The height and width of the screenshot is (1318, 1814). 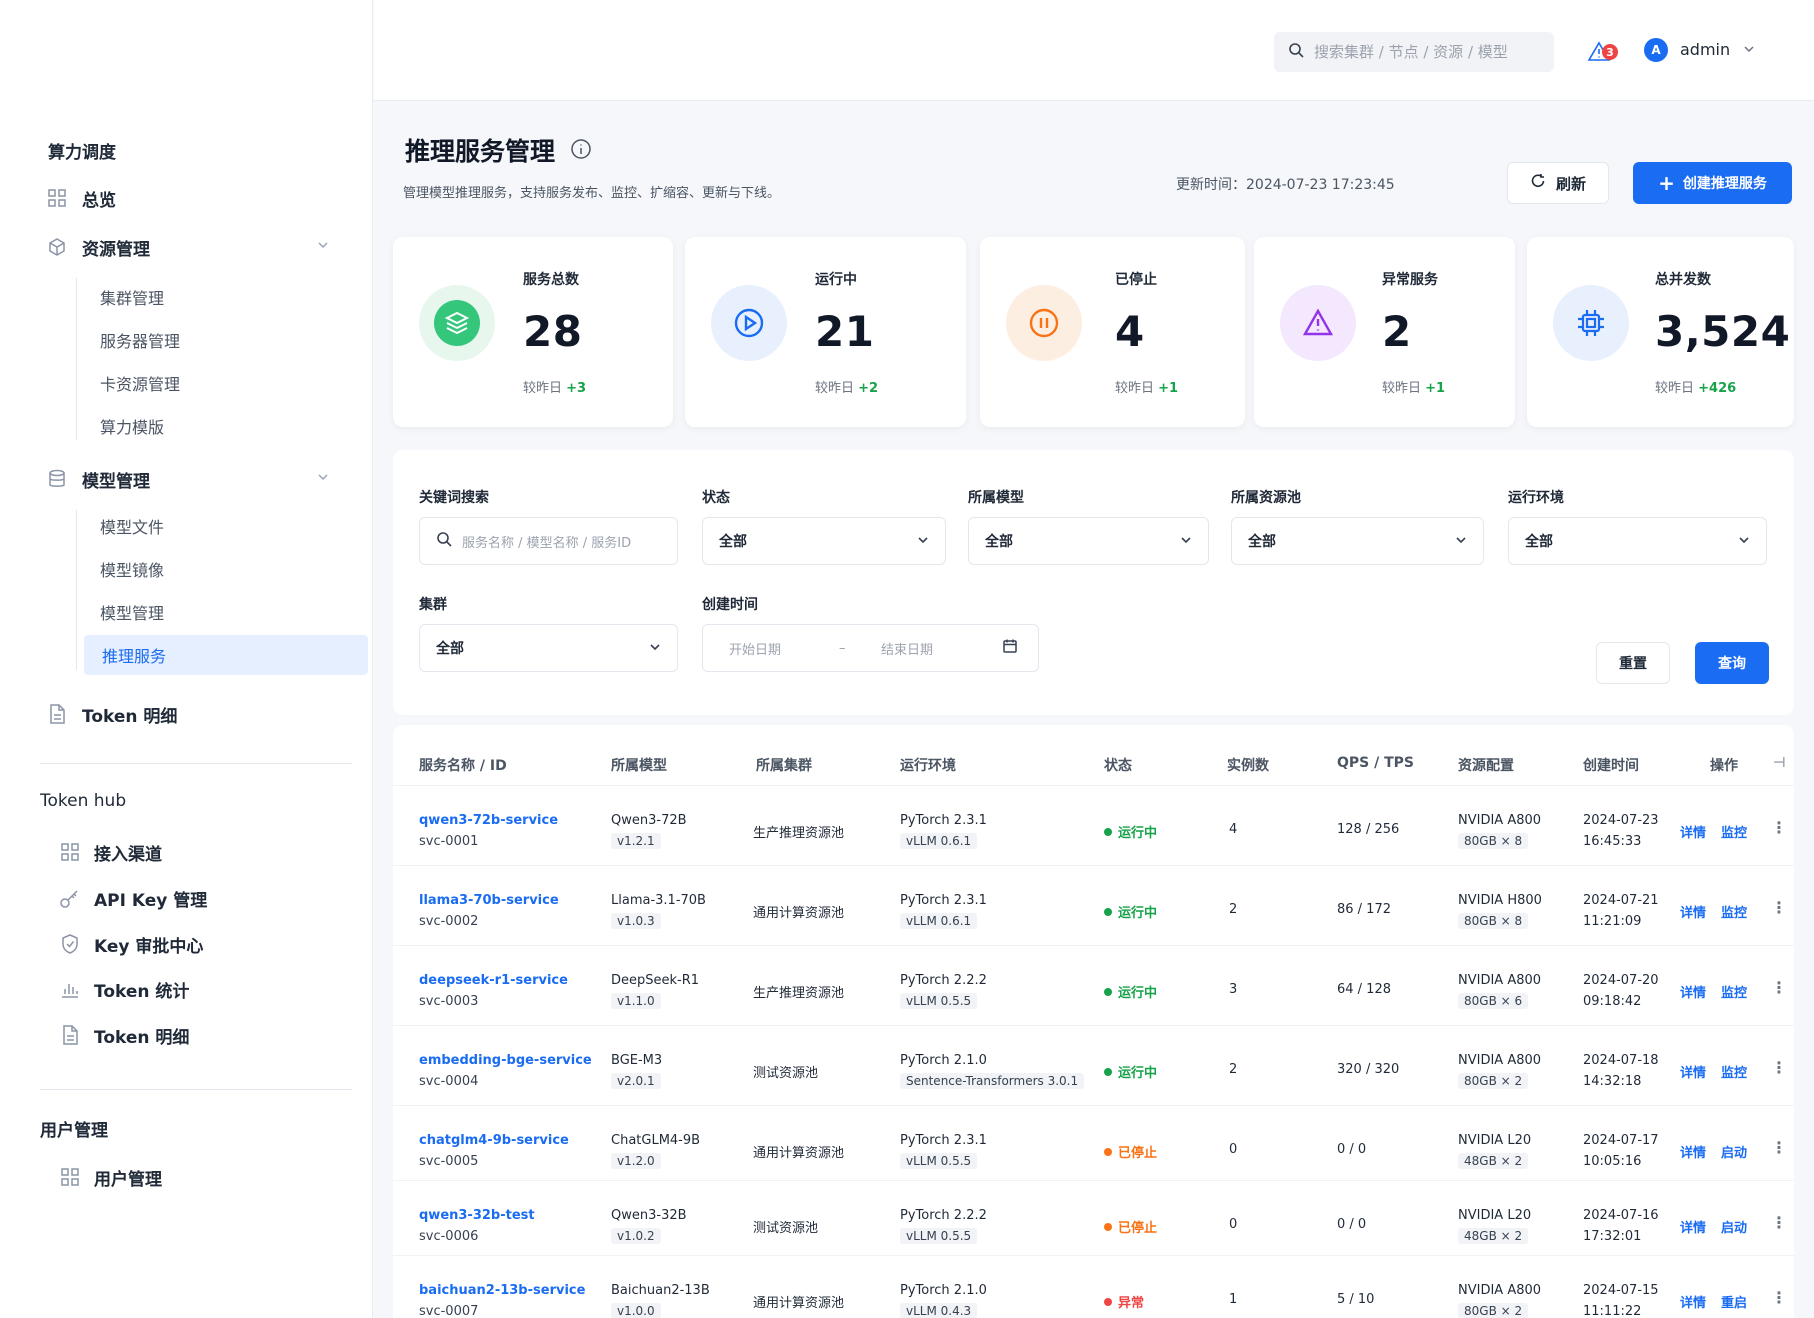 I want to click on service-name-link: chatglm4-9b-service, so click(x=494, y=1140).